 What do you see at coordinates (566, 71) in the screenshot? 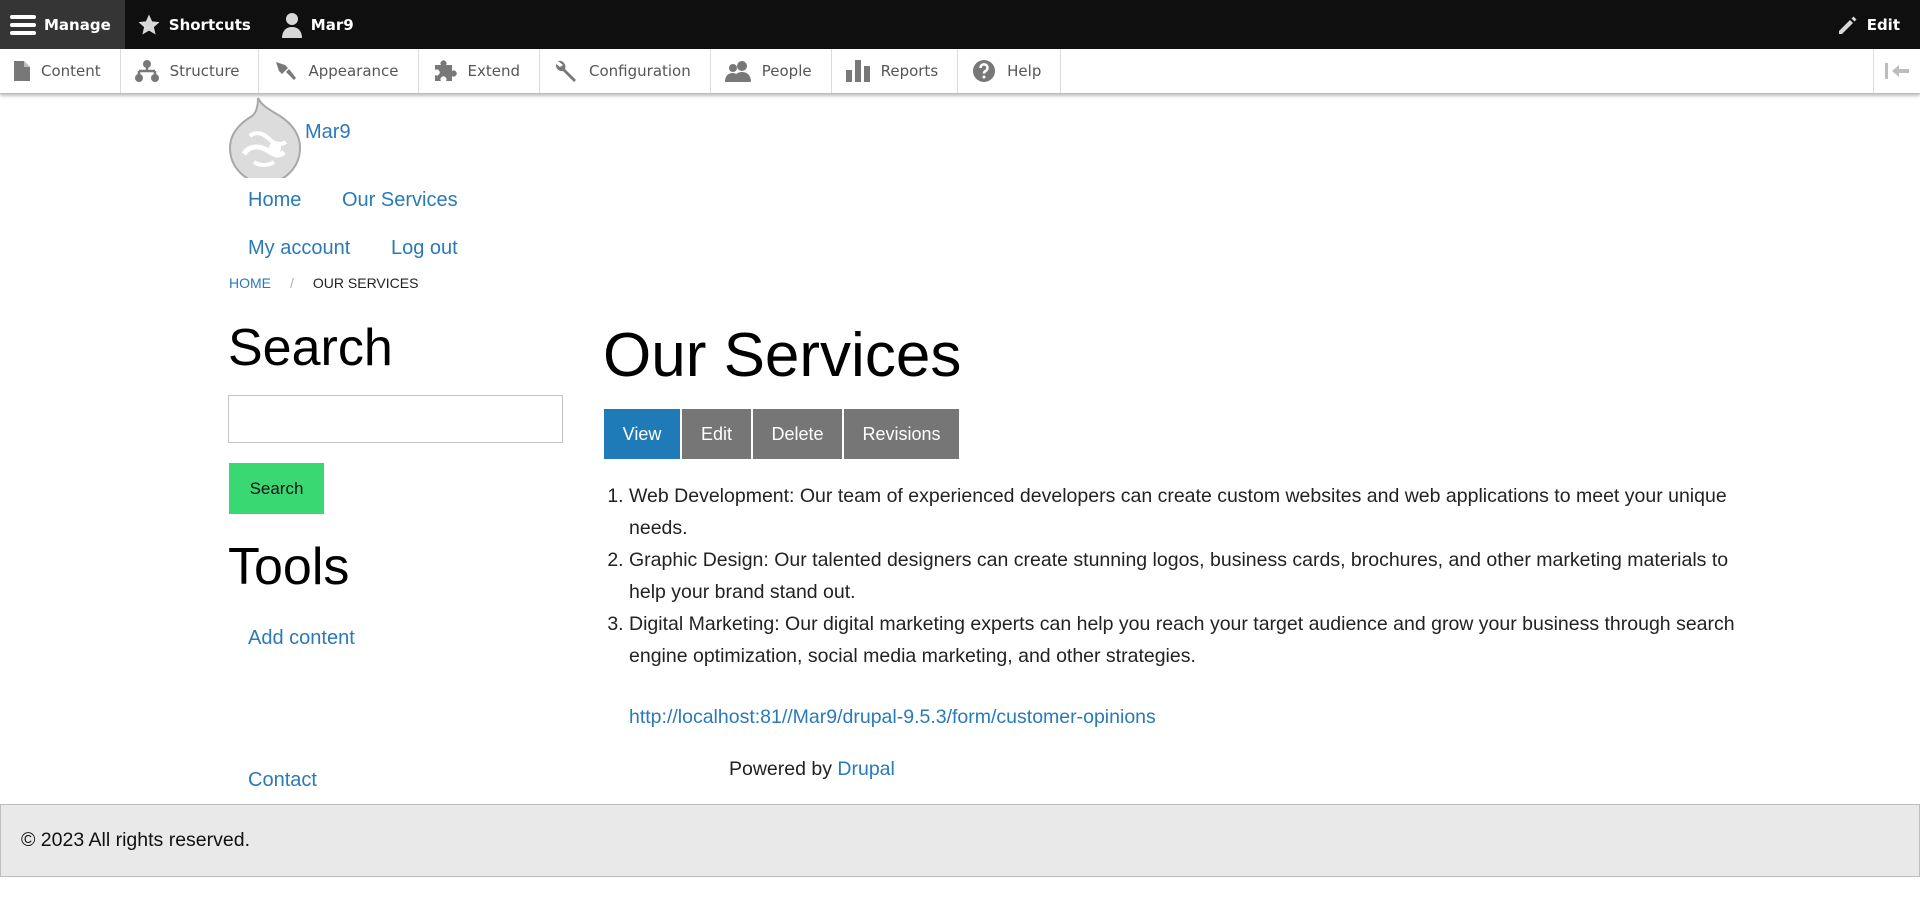
I see `wrench-icon` at bounding box center [566, 71].